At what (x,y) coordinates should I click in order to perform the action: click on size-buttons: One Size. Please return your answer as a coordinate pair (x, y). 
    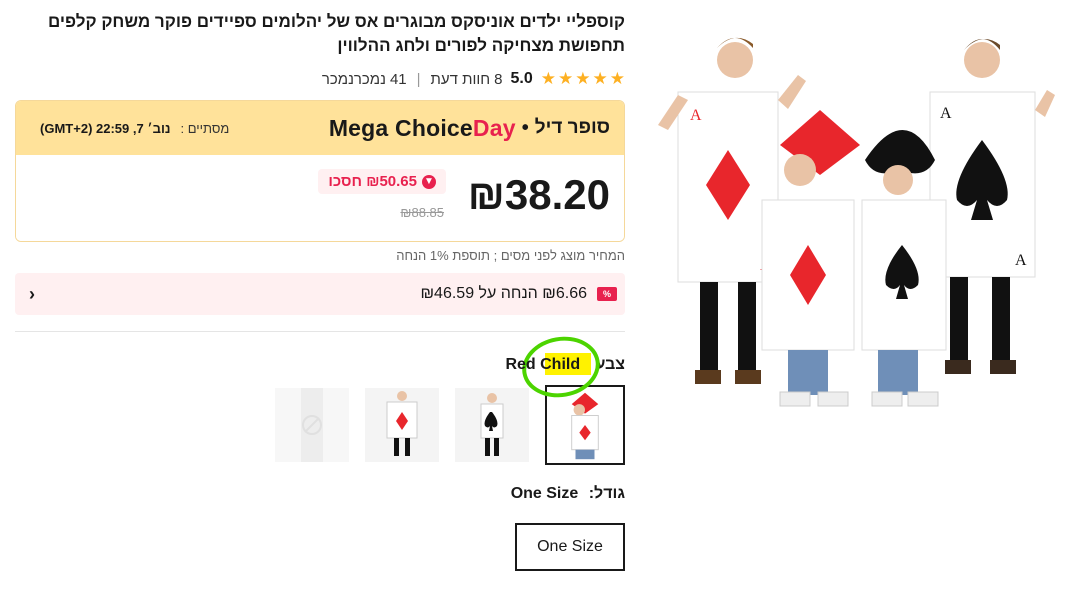
    Looking at the image, I should click on (320, 547).